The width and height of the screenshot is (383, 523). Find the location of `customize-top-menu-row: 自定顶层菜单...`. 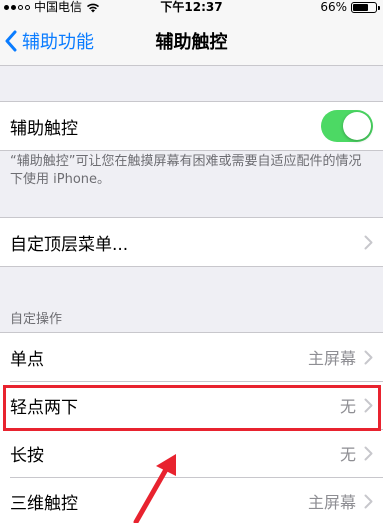

customize-top-menu-row: 自定顶层菜单... is located at coordinates (191, 242).